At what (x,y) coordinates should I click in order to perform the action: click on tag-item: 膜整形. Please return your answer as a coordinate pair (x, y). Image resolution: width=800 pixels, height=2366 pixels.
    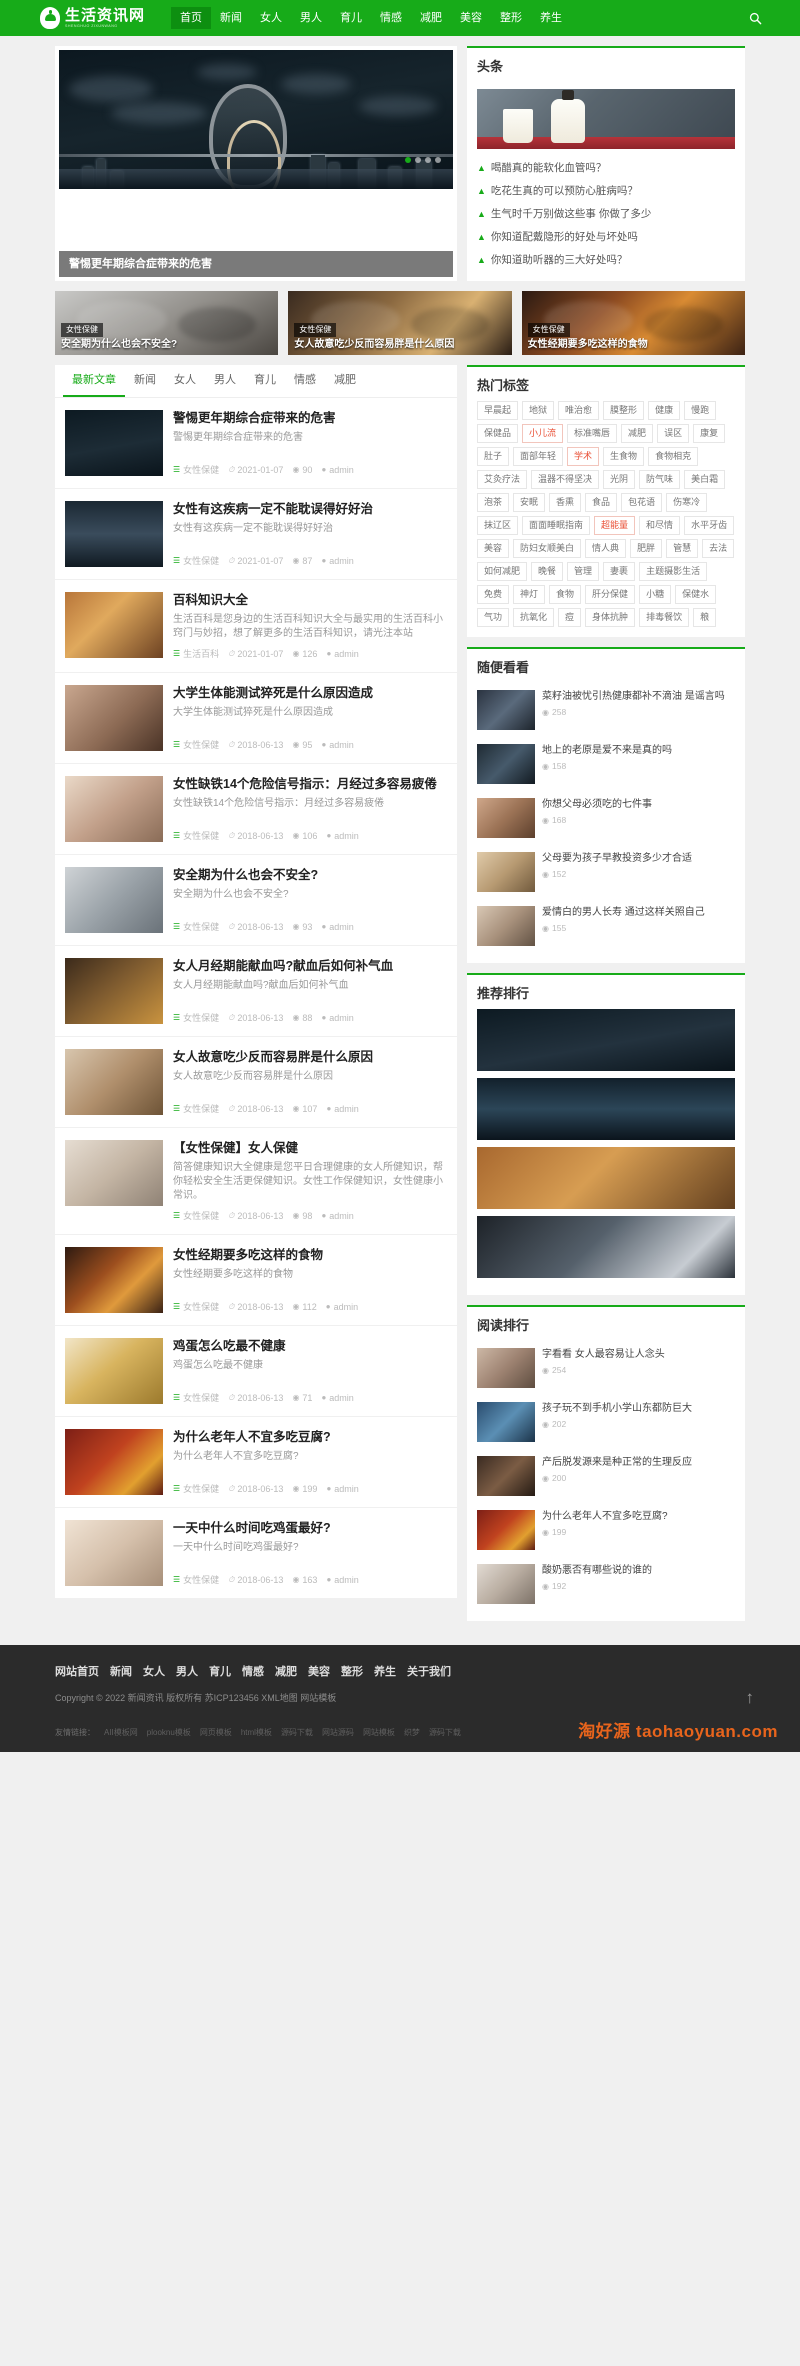
    Looking at the image, I should click on (624, 410).